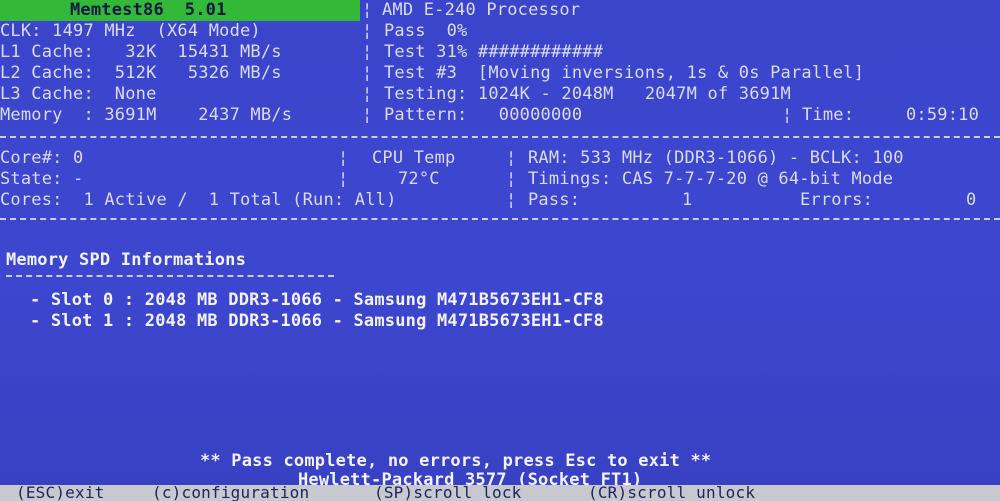 This screenshot has width=1000, height=501. I want to click on title-bar: Memtest86 5.01, so click(180, 10).